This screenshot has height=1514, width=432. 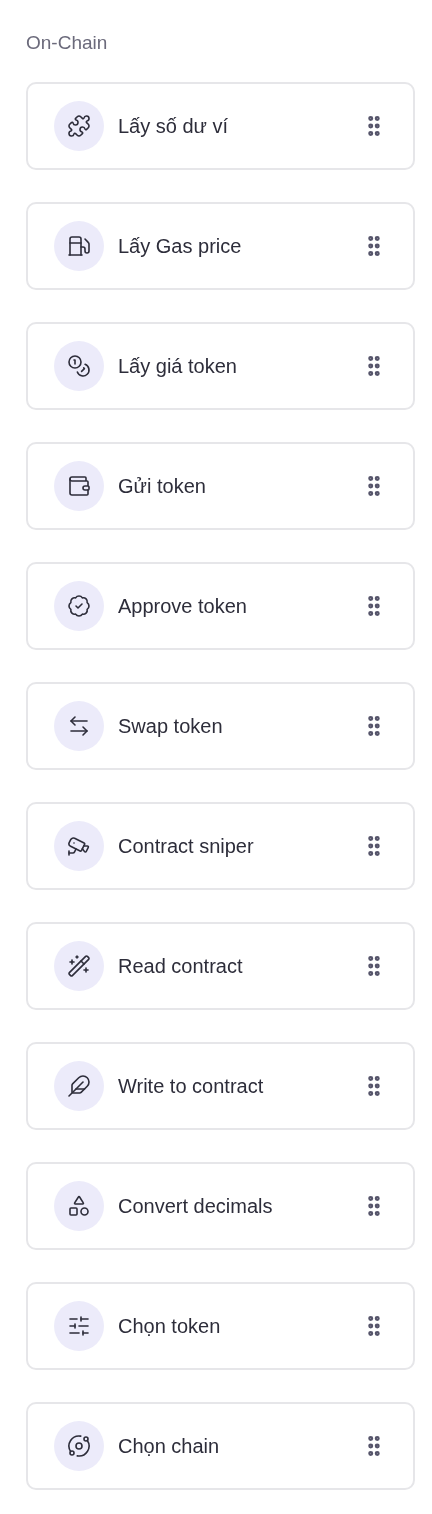 What do you see at coordinates (178, 366) in the screenshot?
I see `block-label: Lấy giá token` at bounding box center [178, 366].